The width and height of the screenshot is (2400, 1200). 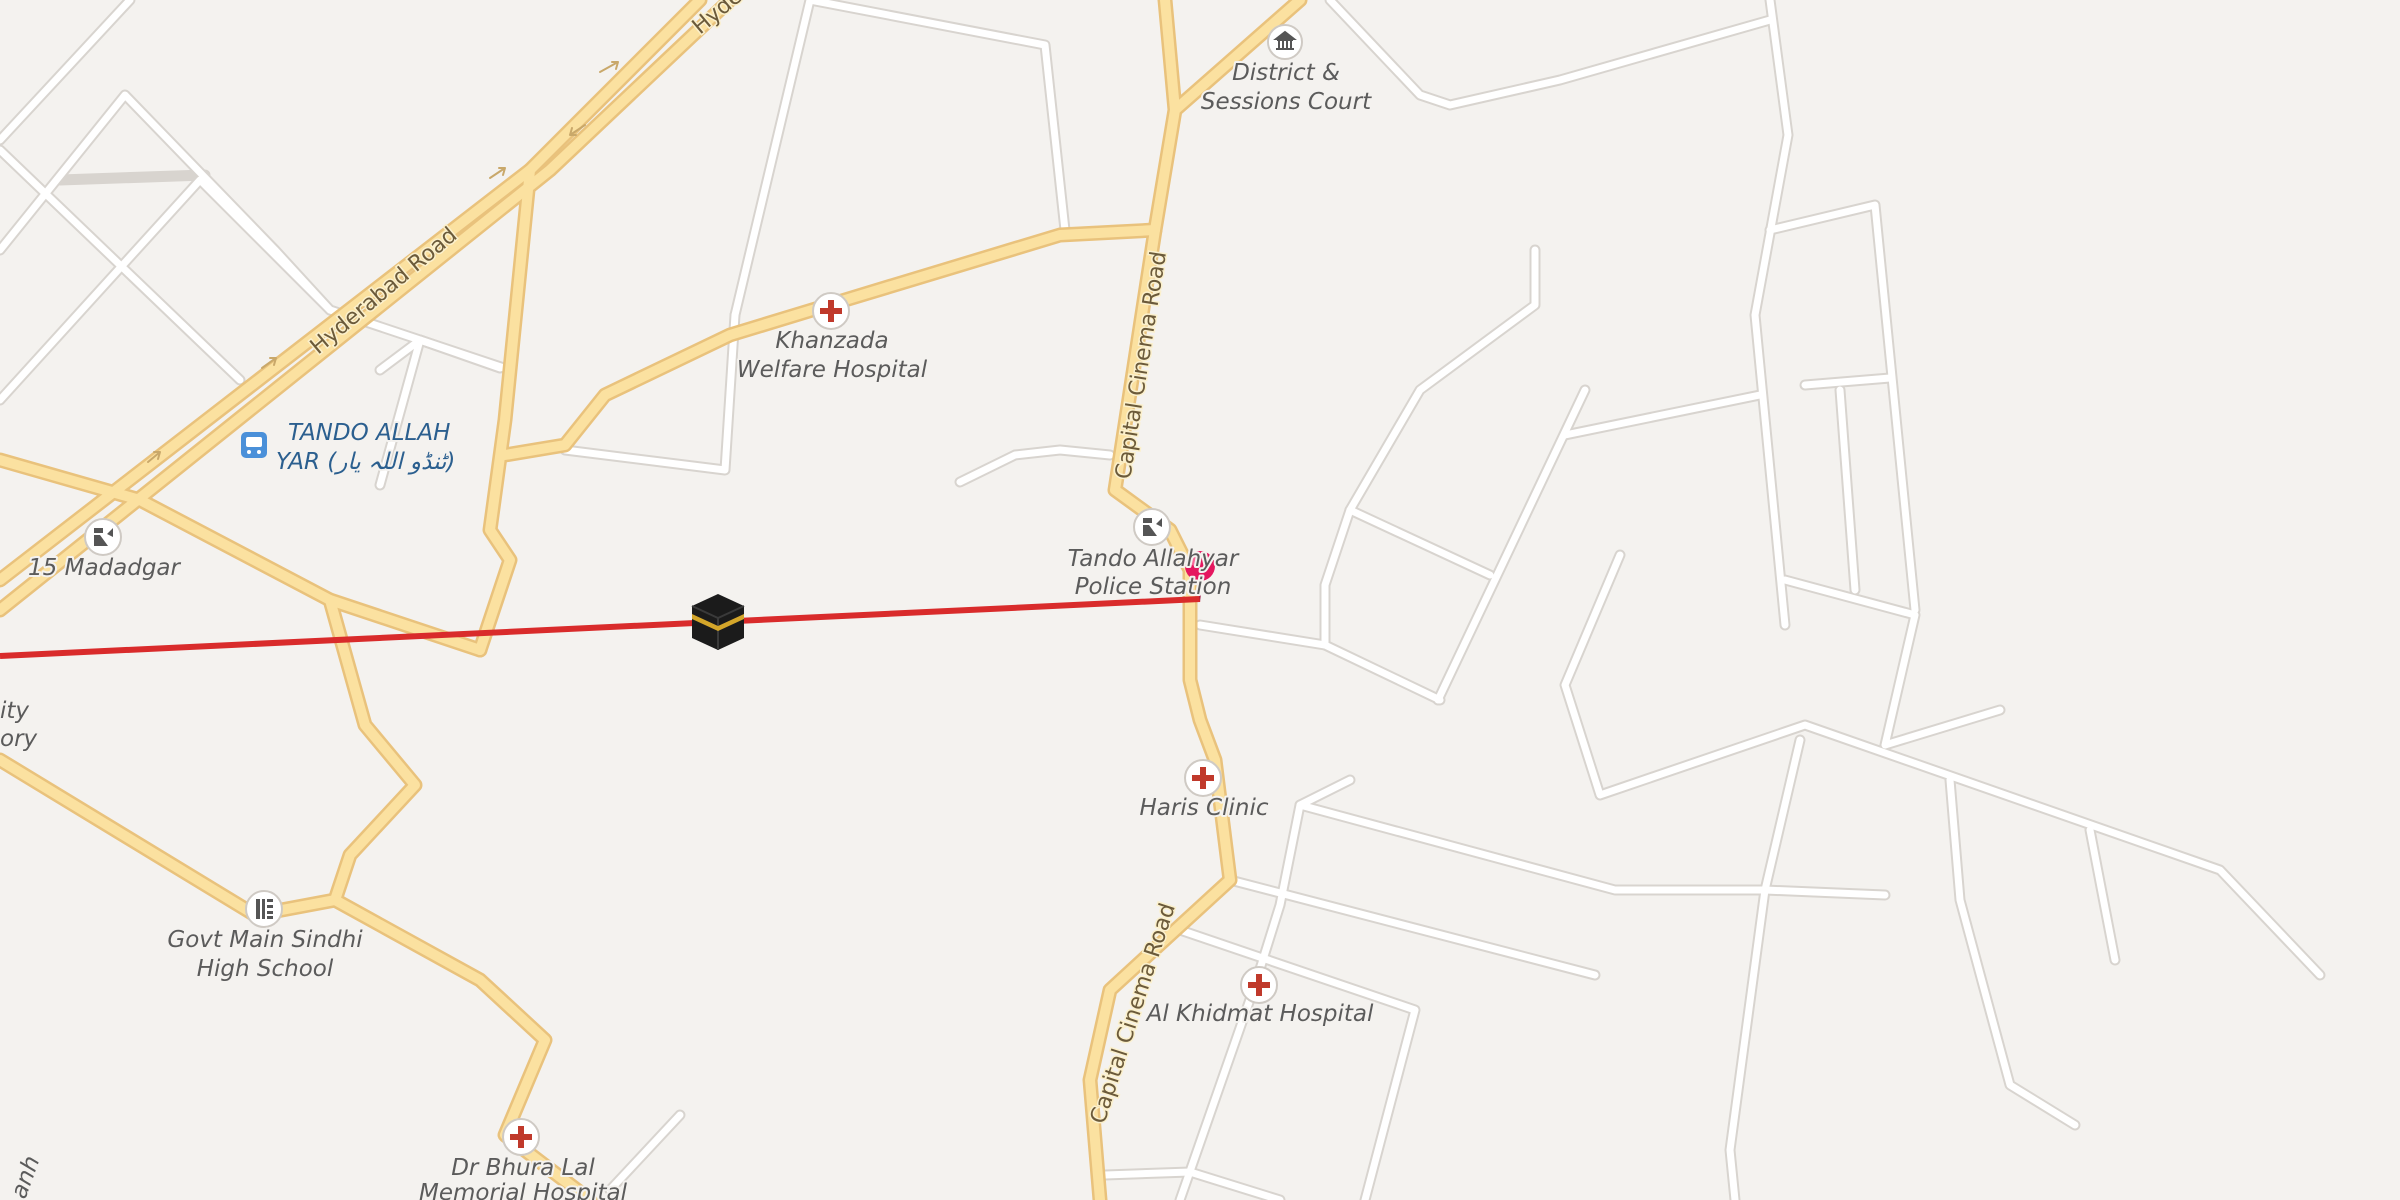 I want to click on label-edge-partial-line1: ity, so click(x=14, y=711).